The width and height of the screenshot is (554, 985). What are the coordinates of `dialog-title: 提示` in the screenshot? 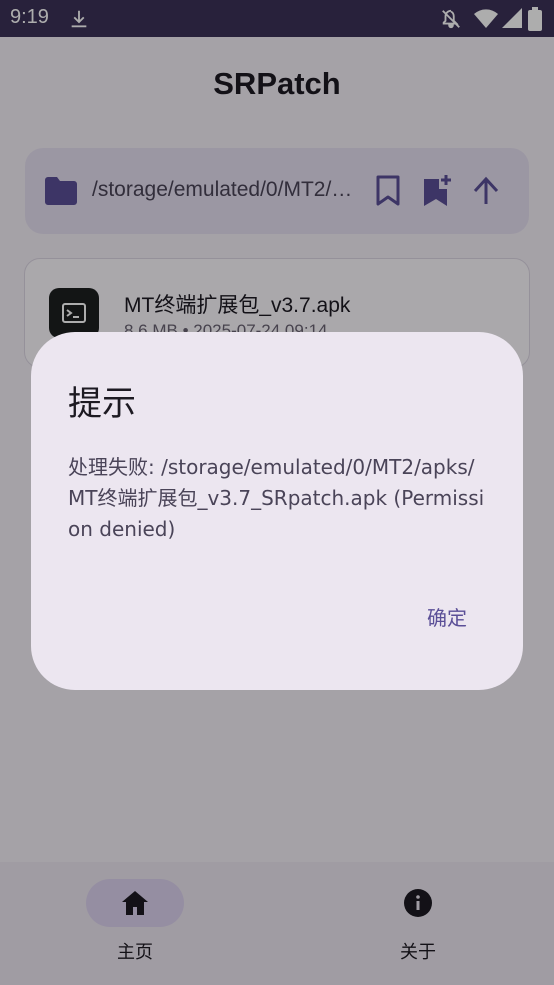 It's located at (102, 404).